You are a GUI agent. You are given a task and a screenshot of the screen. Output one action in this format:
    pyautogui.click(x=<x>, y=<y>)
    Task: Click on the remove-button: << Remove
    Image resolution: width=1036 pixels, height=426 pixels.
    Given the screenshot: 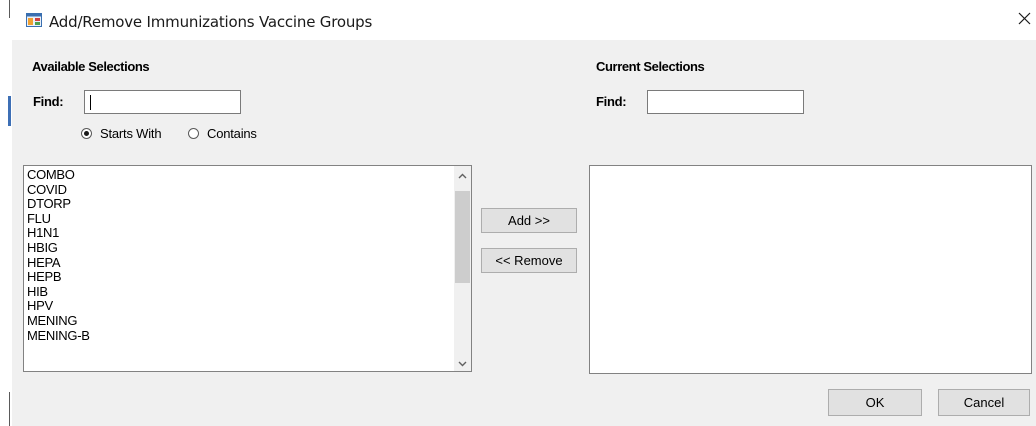 What is the action you would take?
    pyautogui.click(x=529, y=260)
    